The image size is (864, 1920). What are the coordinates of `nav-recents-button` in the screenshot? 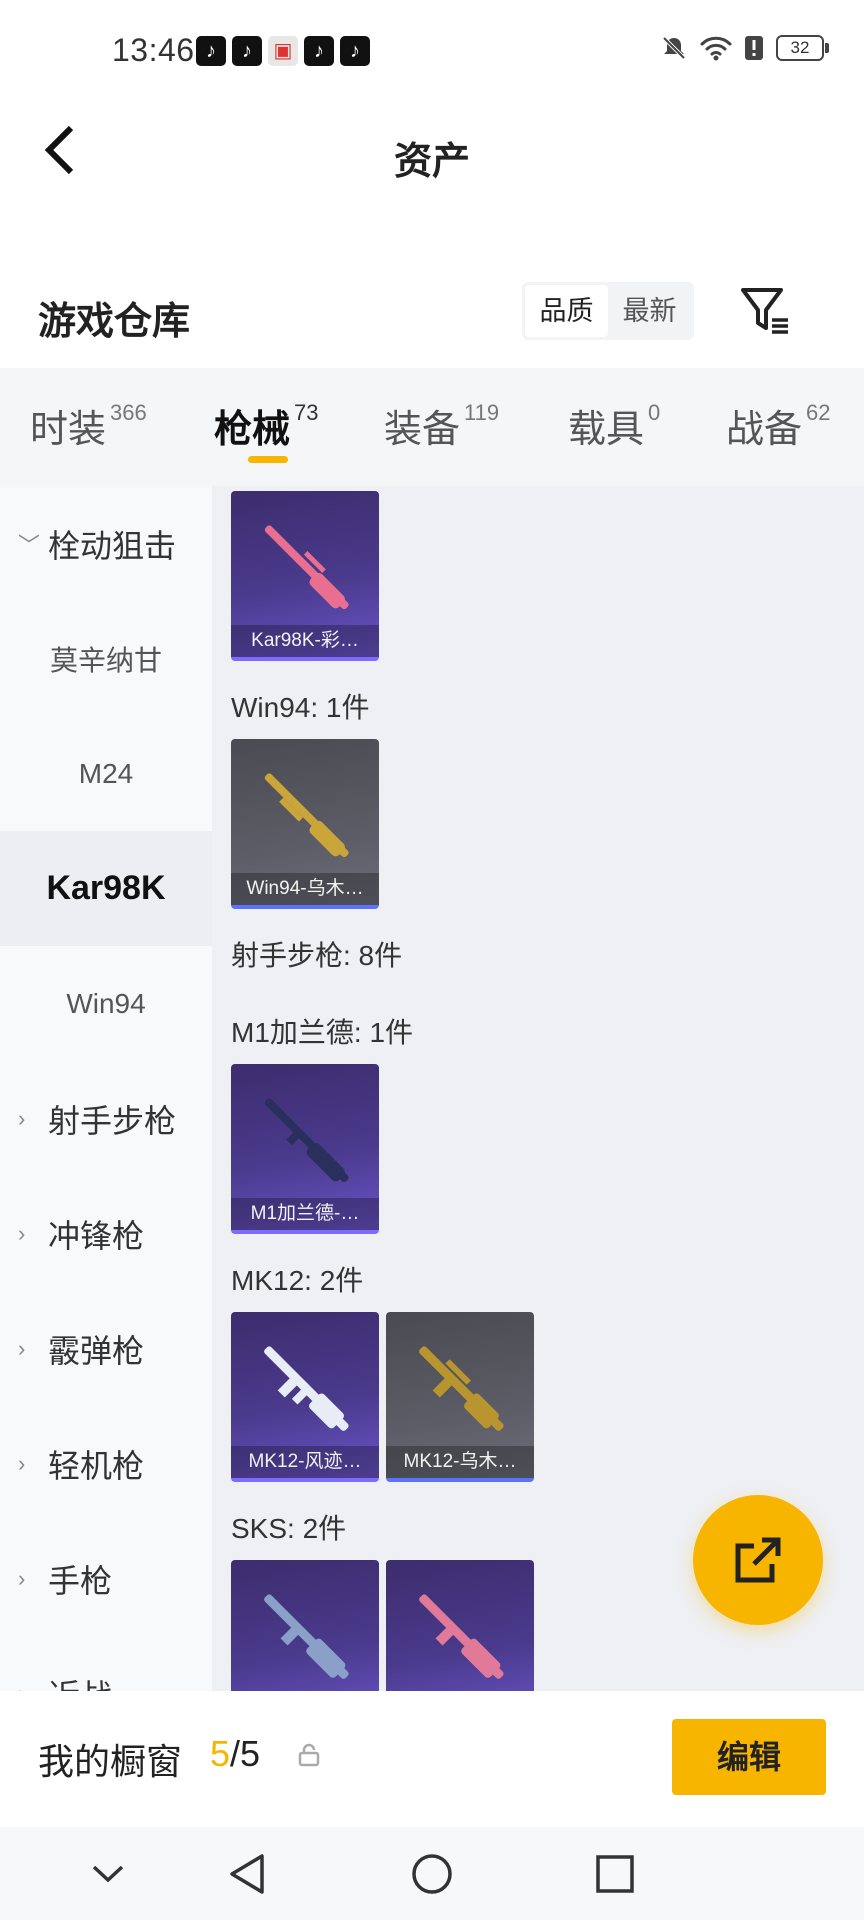 It's located at (615, 1874).